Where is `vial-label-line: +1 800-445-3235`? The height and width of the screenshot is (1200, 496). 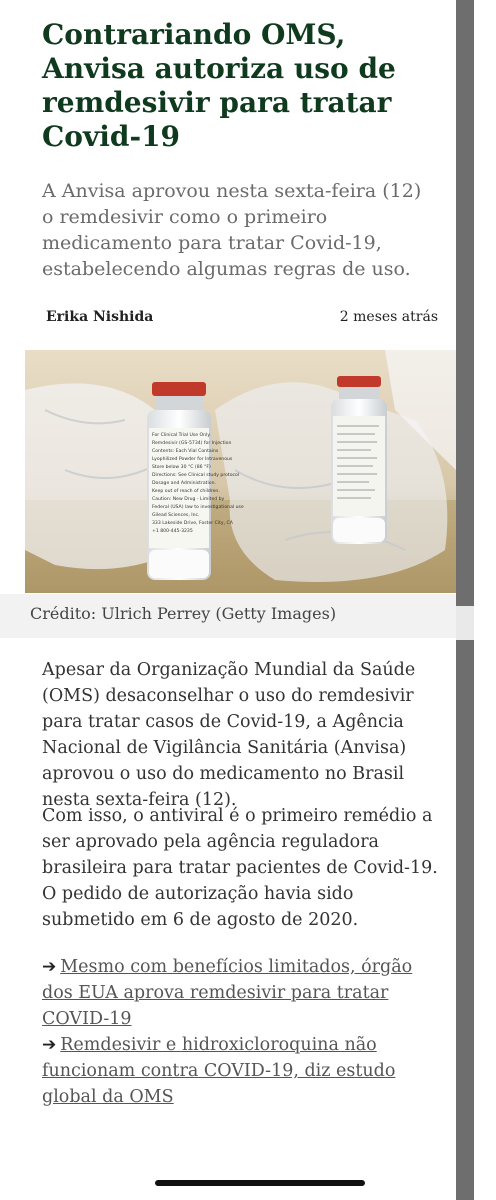 vial-label-line: +1 800-445-3235 is located at coordinates (172, 531).